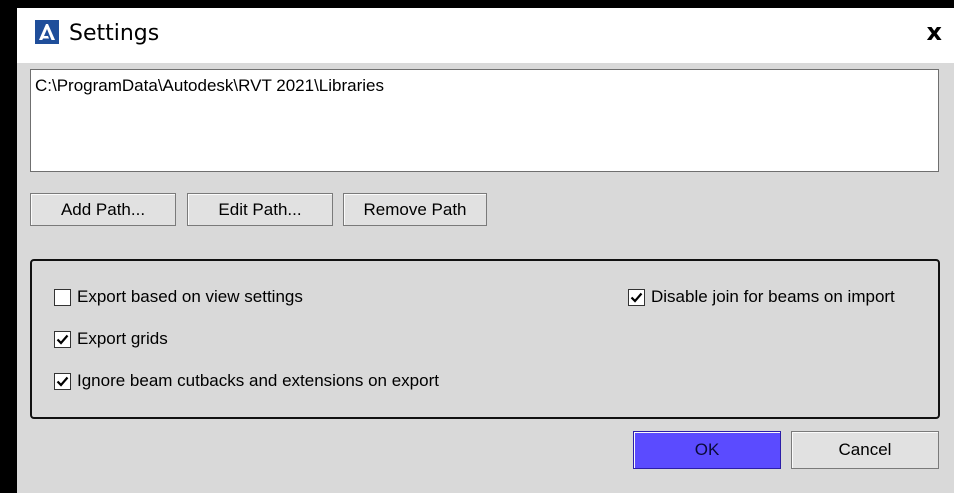  What do you see at coordinates (190, 296) in the screenshot?
I see `export-view-settings-label: Export based on view settings` at bounding box center [190, 296].